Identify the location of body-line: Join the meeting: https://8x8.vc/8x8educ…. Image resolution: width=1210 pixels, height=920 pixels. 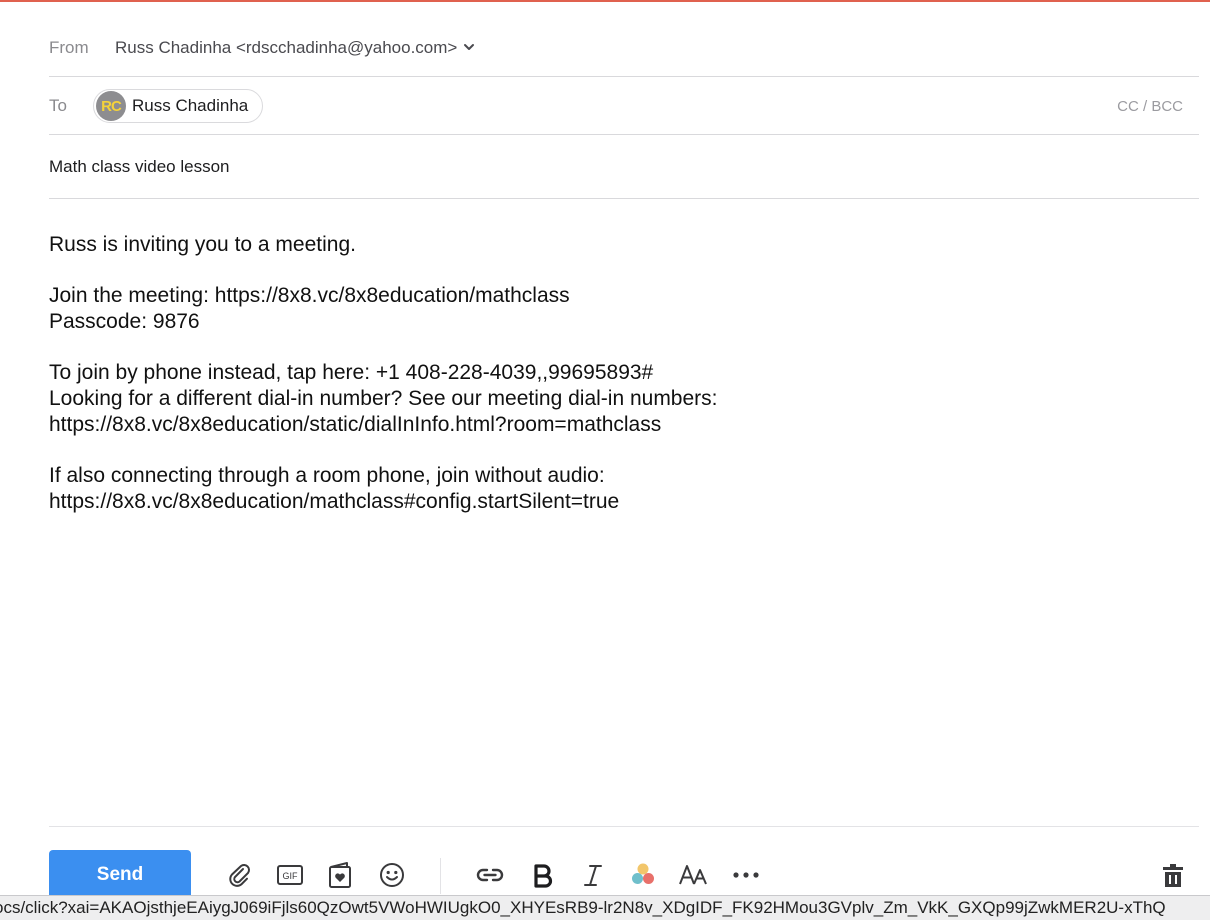
(309, 296).